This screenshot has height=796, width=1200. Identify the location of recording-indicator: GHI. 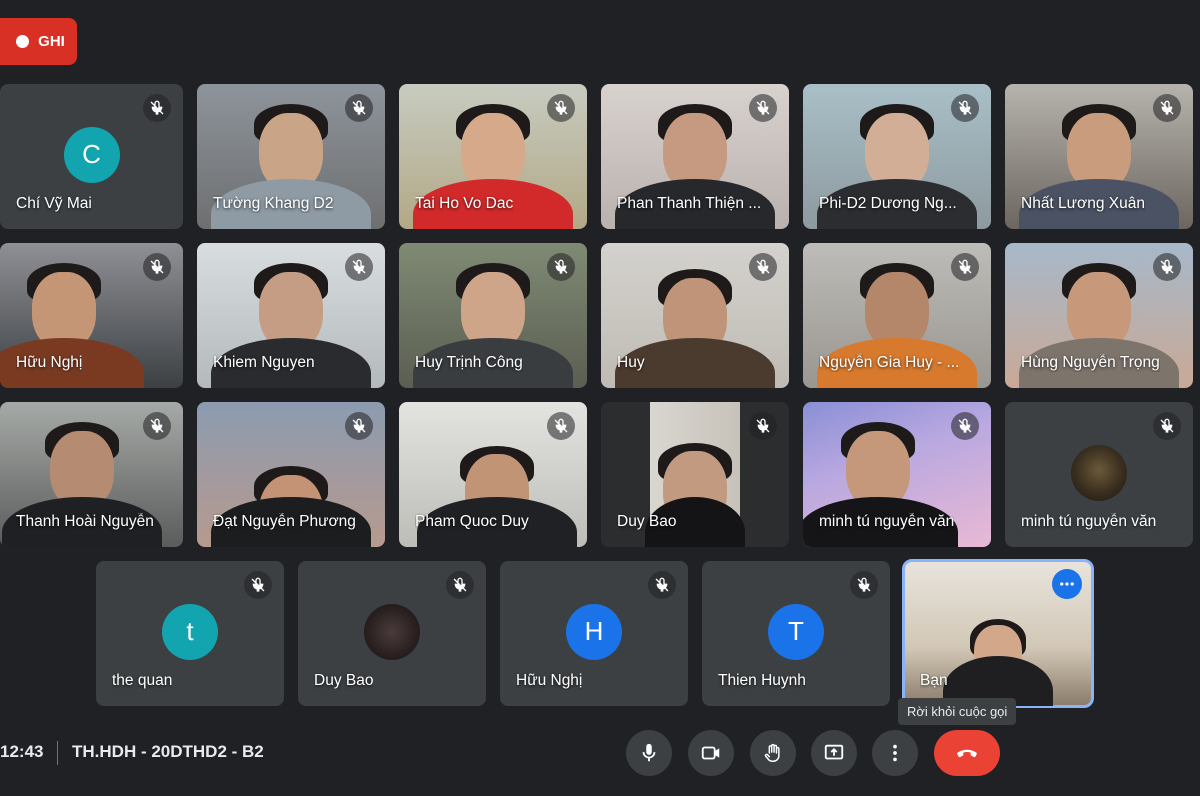
(38, 41).